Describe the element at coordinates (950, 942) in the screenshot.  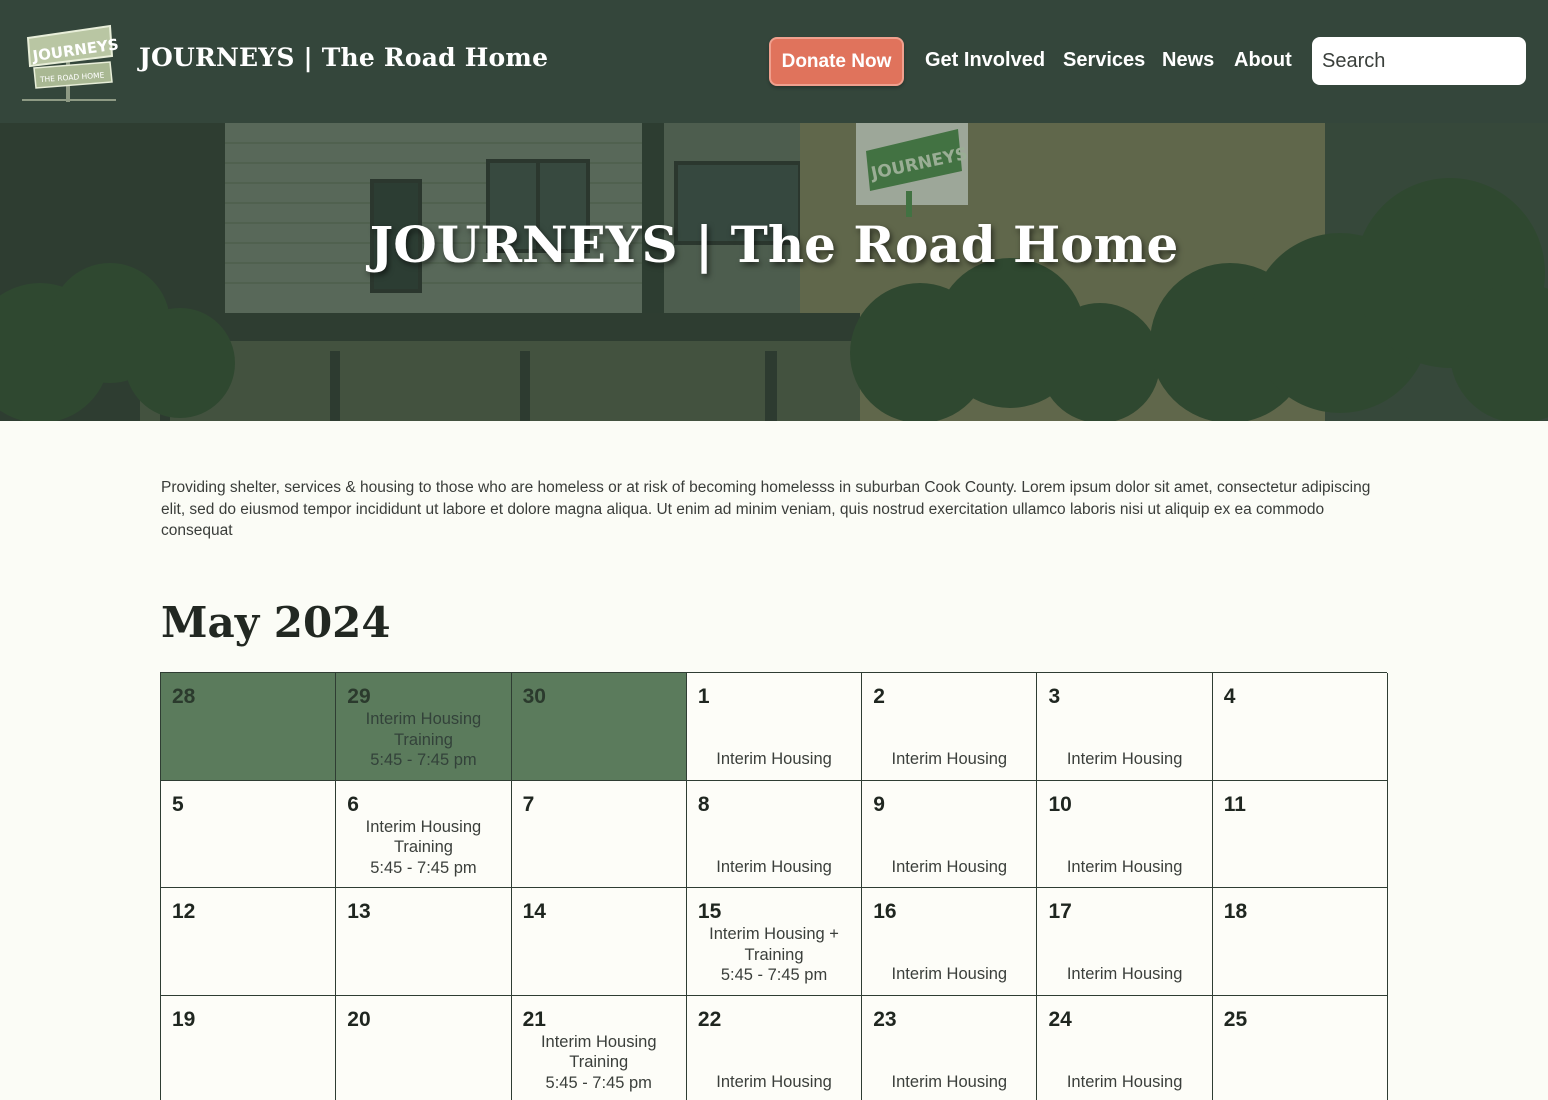
I see `calendar-day-cell: 16 Interim Housing` at that location.